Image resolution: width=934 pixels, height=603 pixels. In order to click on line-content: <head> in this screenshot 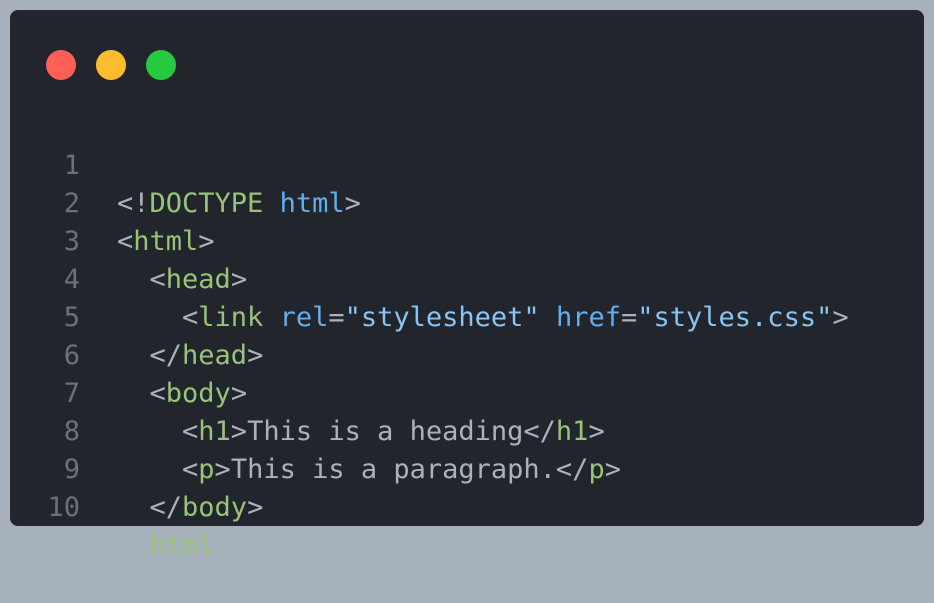, I will do `click(182, 279)`.